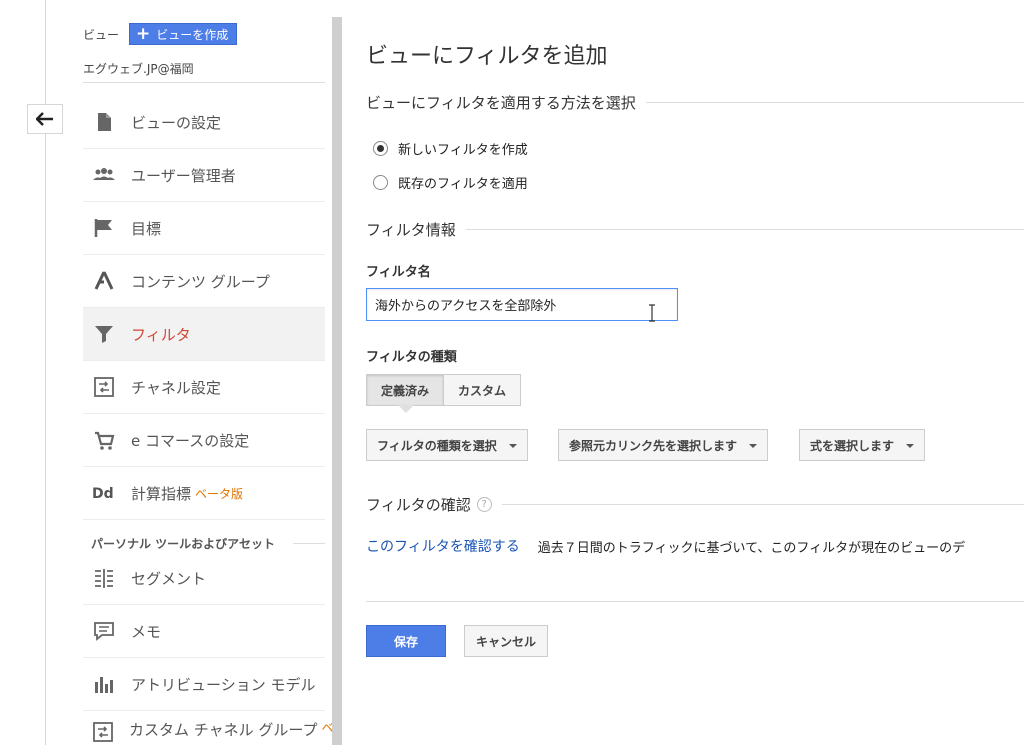  What do you see at coordinates (161, 334) in the screenshot?
I see `sidebar-item-label: フィルタ` at bounding box center [161, 334].